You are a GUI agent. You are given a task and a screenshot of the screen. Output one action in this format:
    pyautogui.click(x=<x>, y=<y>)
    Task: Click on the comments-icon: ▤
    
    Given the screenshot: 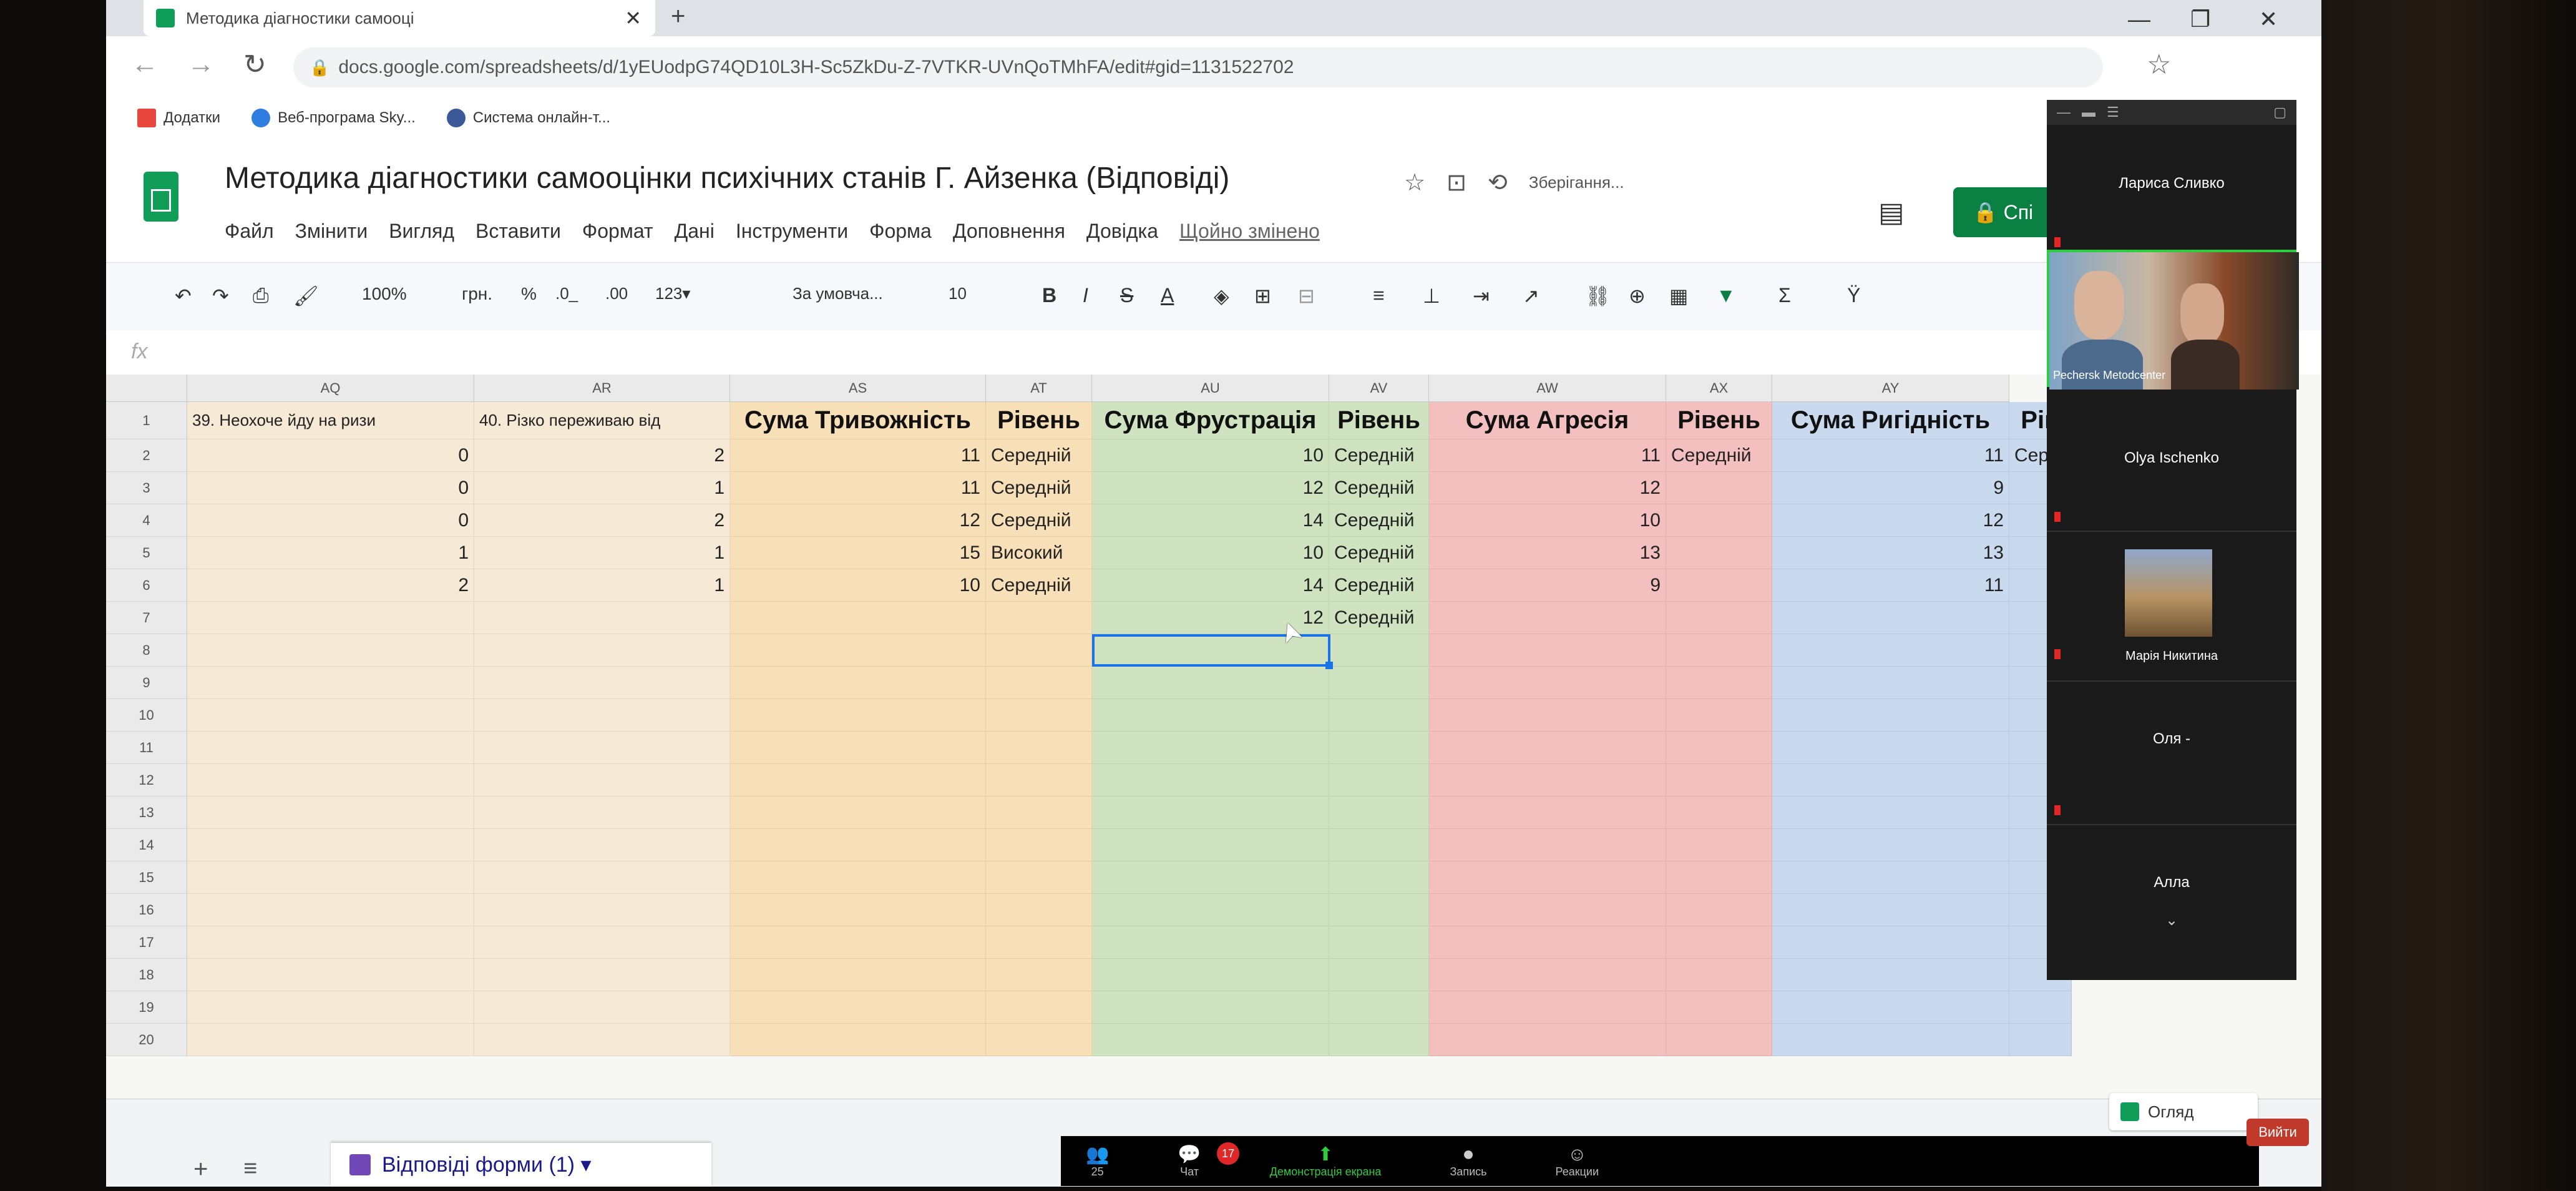 What is the action you would take?
    pyautogui.click(x=1891, y=212)
    